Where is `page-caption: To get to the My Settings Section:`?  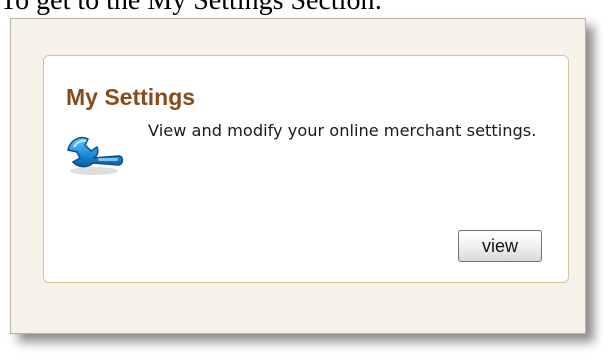 page-caption: To get to the My Settings Section: is located at coordinates (308, 8).